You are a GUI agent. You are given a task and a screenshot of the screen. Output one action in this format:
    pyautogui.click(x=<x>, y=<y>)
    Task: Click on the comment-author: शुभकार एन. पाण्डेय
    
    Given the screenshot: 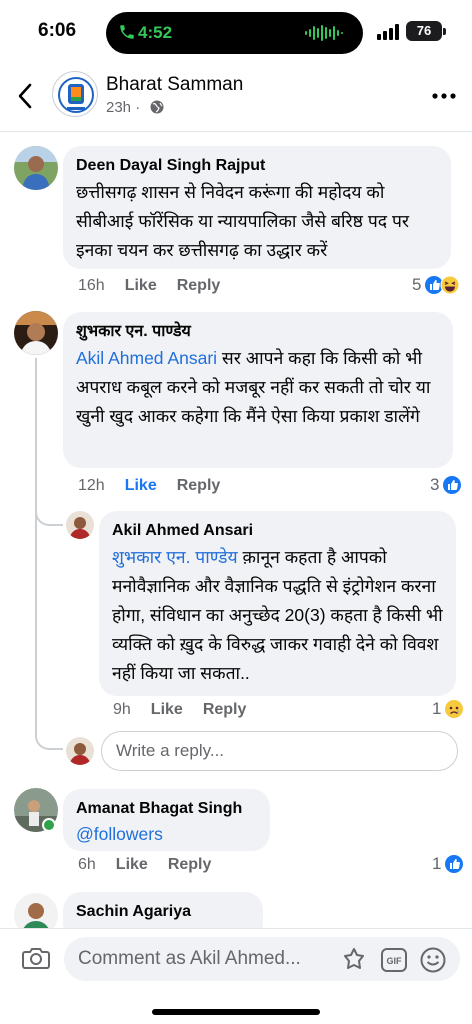 What is the action you would take?
    pyautogui.click(x=258, y=332)
    